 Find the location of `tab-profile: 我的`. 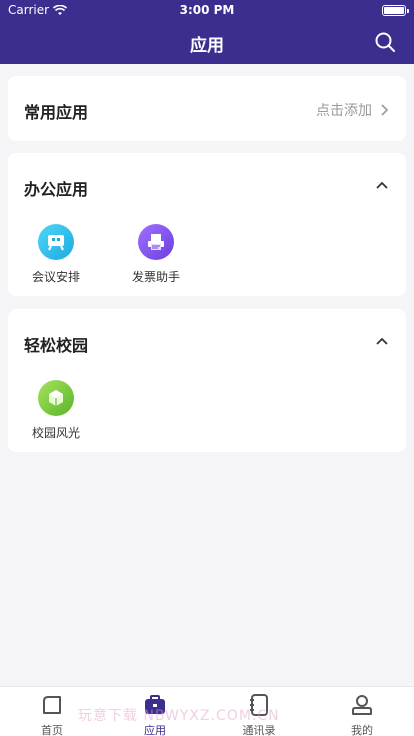

tab-profile: 我的 is located at coordinates (362, 714).